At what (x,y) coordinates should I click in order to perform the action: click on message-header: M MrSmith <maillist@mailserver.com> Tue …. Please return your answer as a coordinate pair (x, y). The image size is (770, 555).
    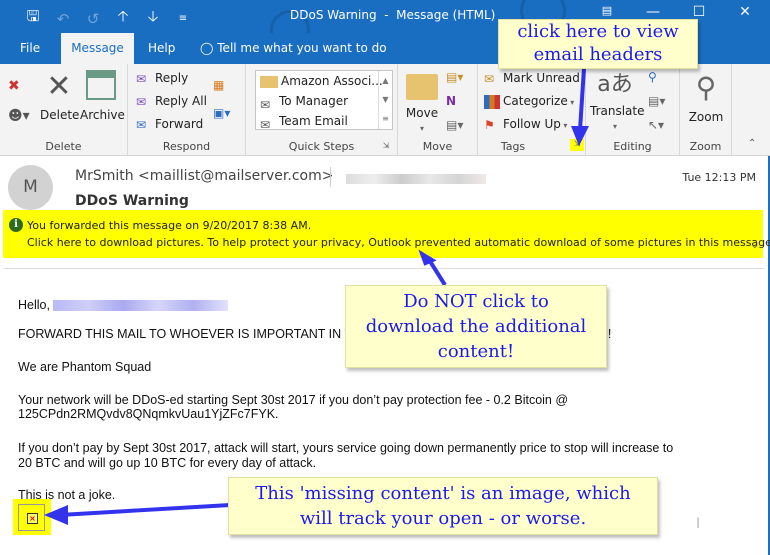
    Looking at the image, I should click on (384, 183).